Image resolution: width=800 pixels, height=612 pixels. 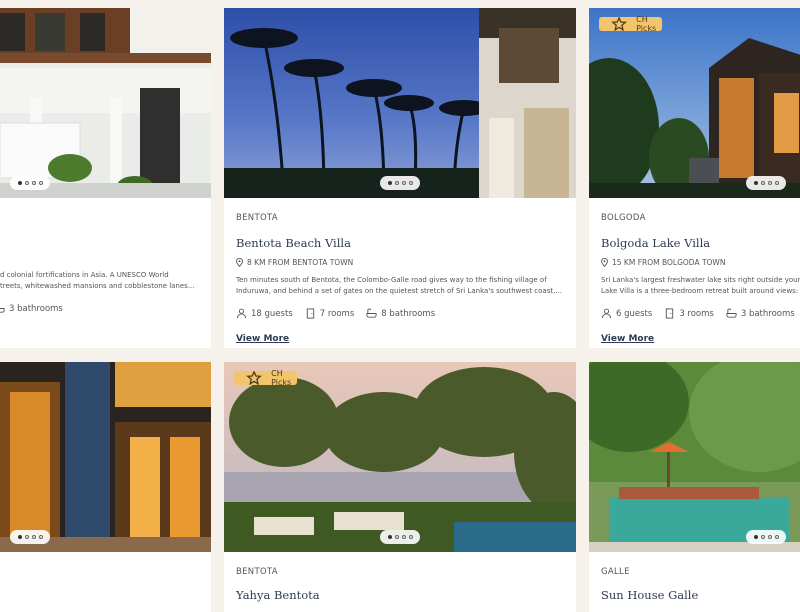 I want to click on bathrooms-stat: 8 bathrooms, so click(x=400, y=313).